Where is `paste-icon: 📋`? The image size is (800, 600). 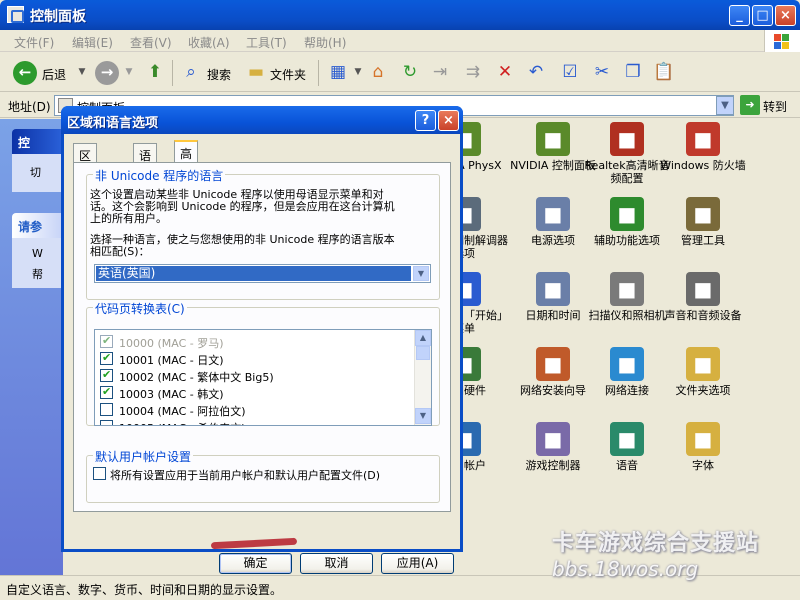
paste-icon: 📋 is located at coordinates (664, 72).